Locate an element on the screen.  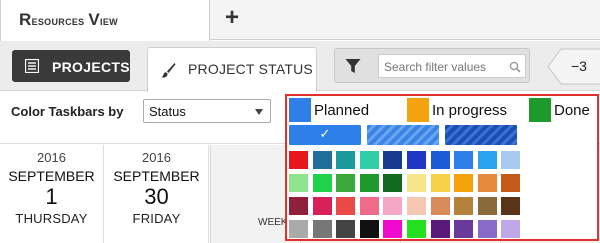
end-date-month: SEPTEMBER is located at coordinates (156, 176).